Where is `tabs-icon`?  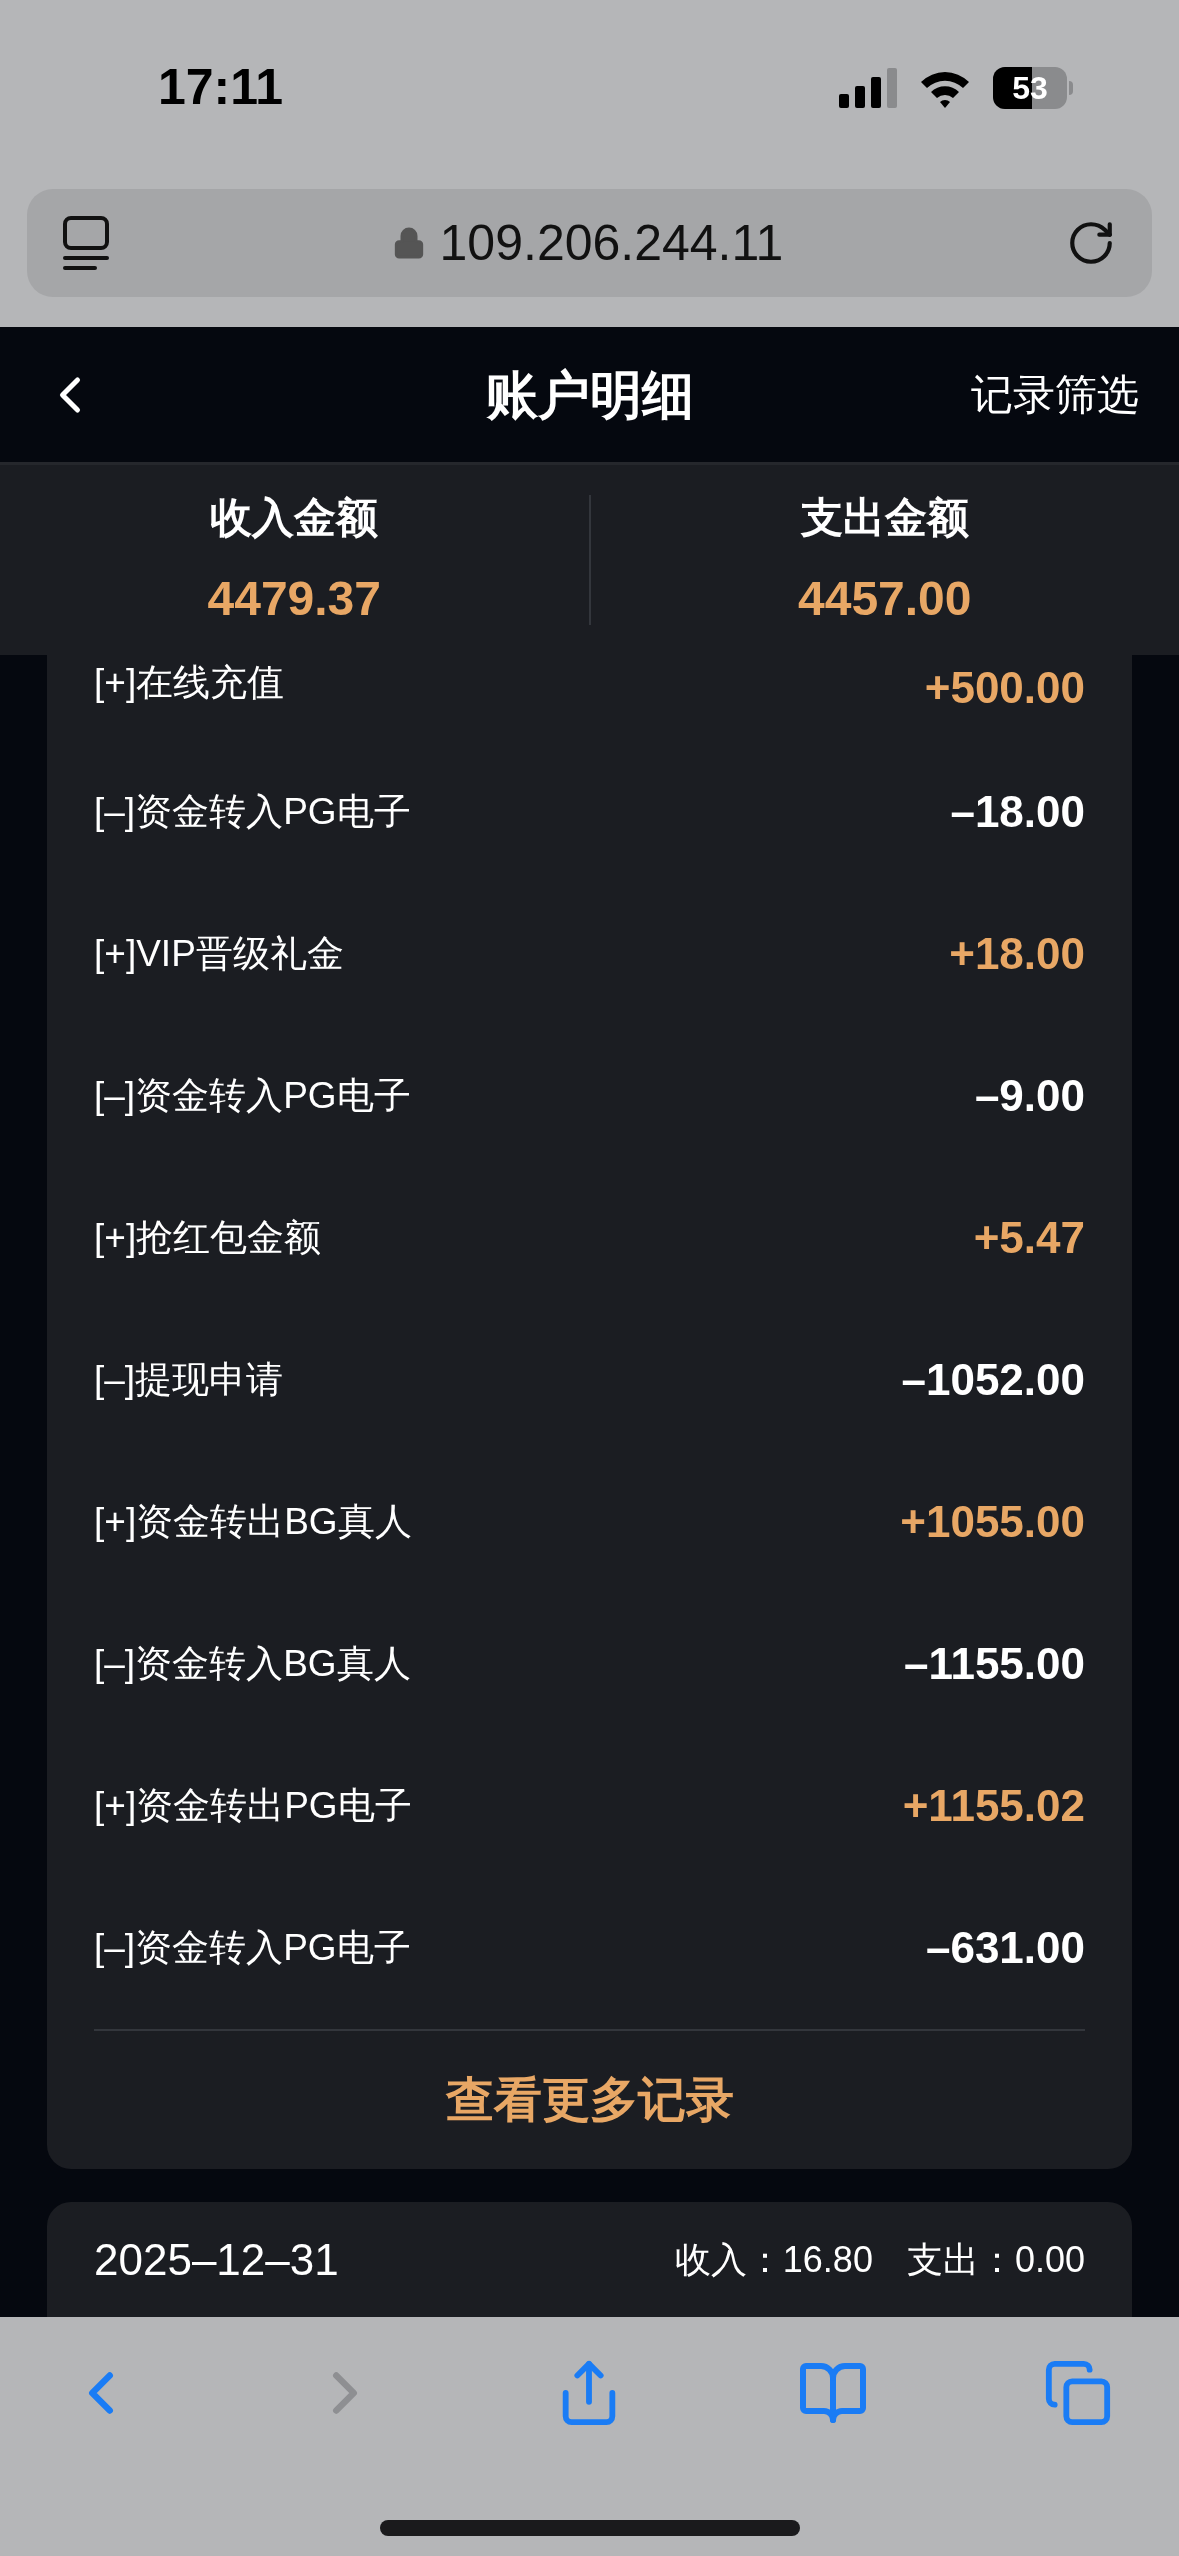 tabs-icon is located at coordinates (1078, 2393).